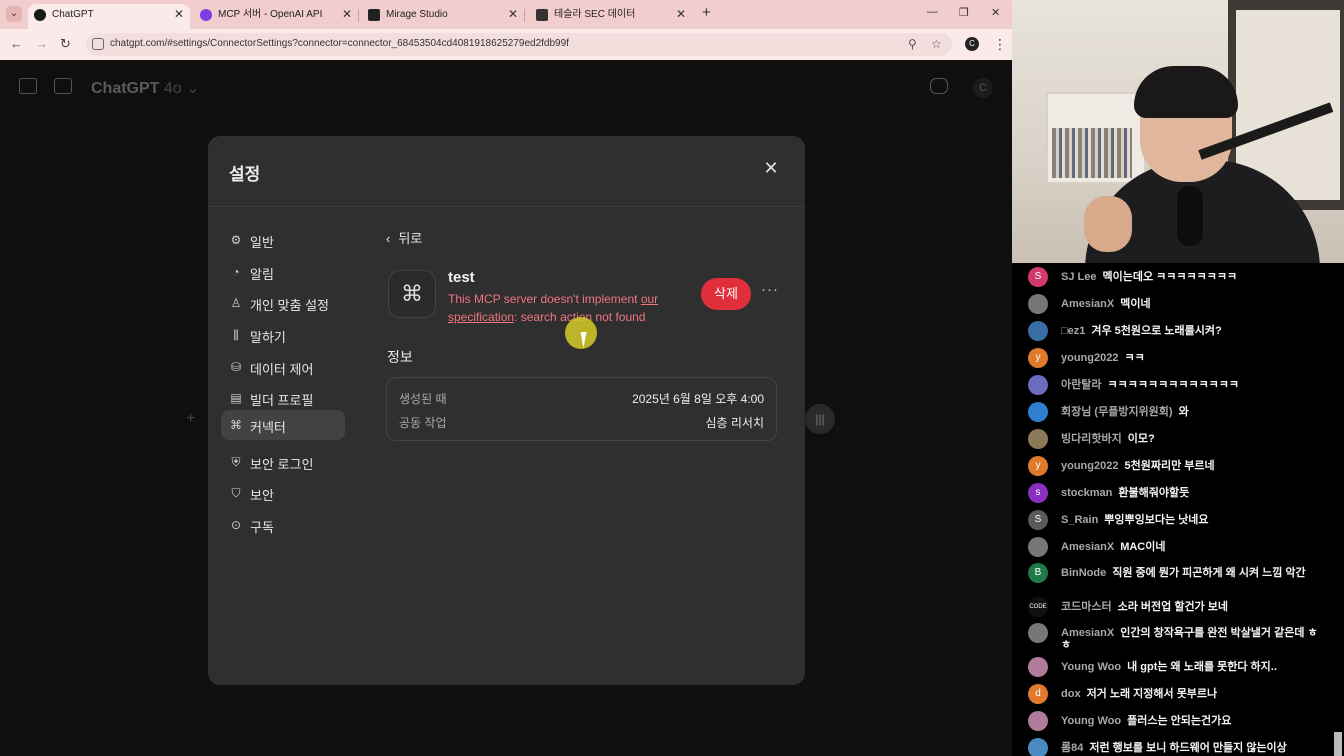 The width and height of the screenshot is (1344, 756). What do you see at coordinates (1083, 573) in the screenshot?
I see `chat-username: BinNode` at bounding box center [1083, 573].